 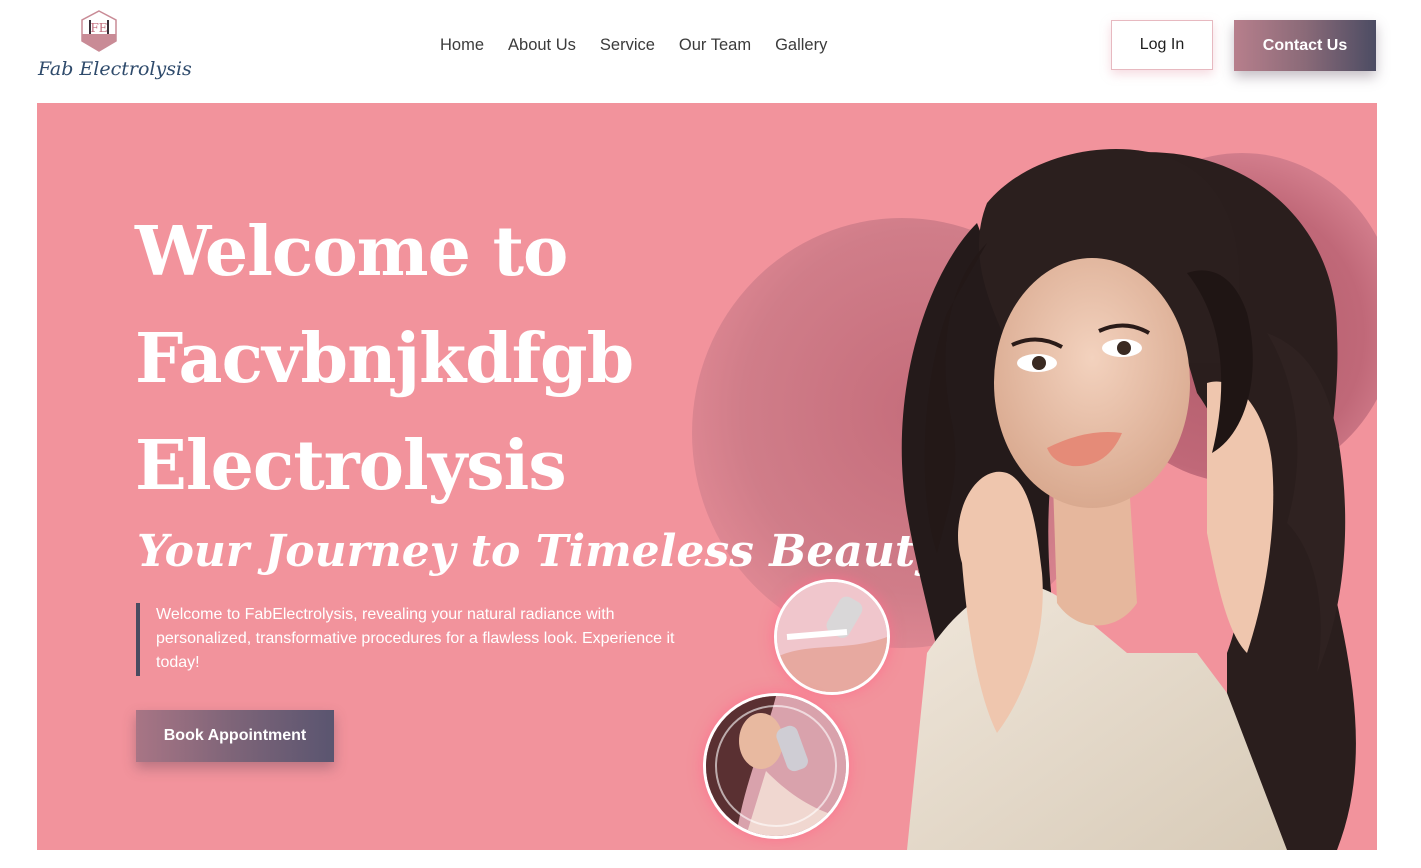 What do you see at coordinates (384, 359) in the screenshot?
I see `headline-line-2: Facvbnjkdfgb` at bounding box center [384, 359].